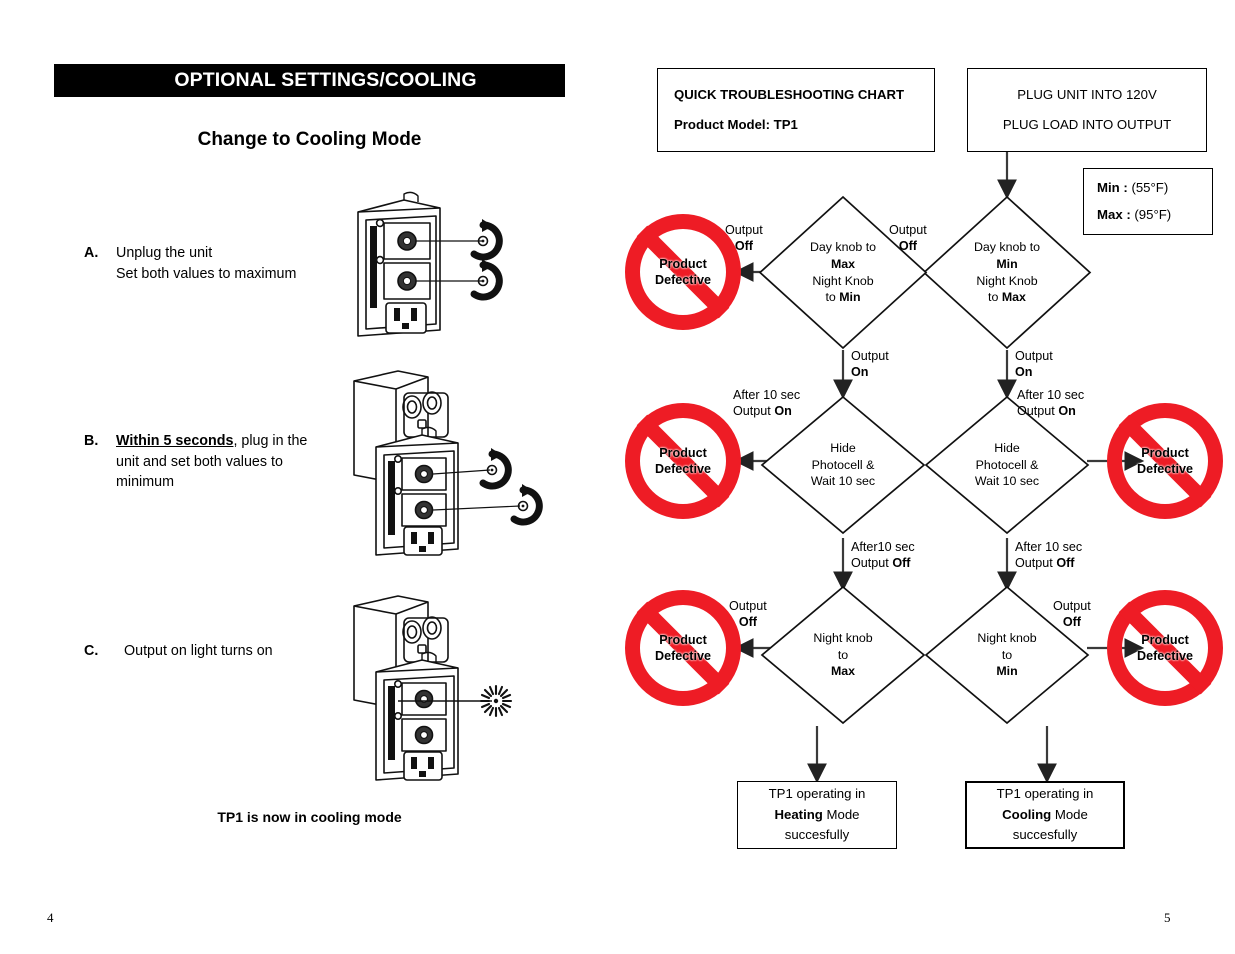 The height and width of the screenshot is (954, 1235). Describe the element at coordinates (270, 441) in the screenshot. I see `step-b-line-1: , plug in the` at that location.